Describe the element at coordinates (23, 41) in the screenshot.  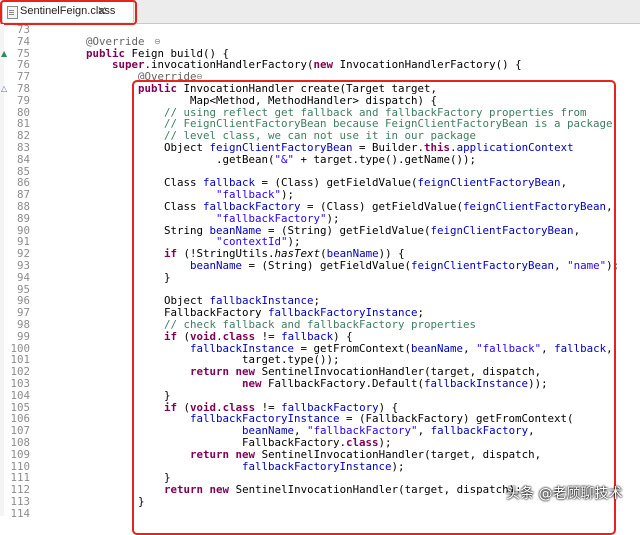
I see `line-number: 74` at that location.